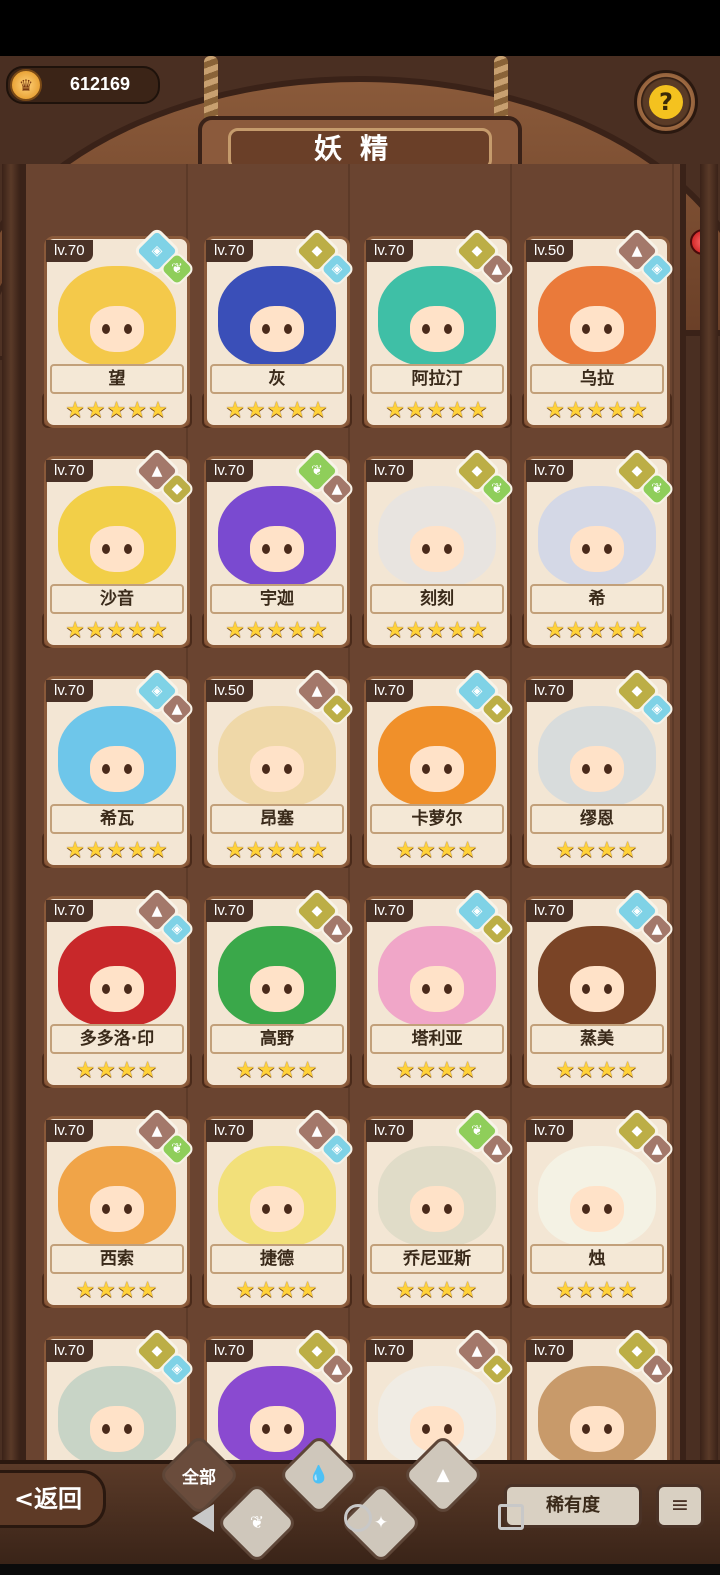 This screenshot has height=1575, width=720. What do you see at coordinates (278, 769) in the screenshot?
I see `fairy-card: lv.50 ▲ ◆ 昂塞 ★★★★★` at bounding box center [278, 769].